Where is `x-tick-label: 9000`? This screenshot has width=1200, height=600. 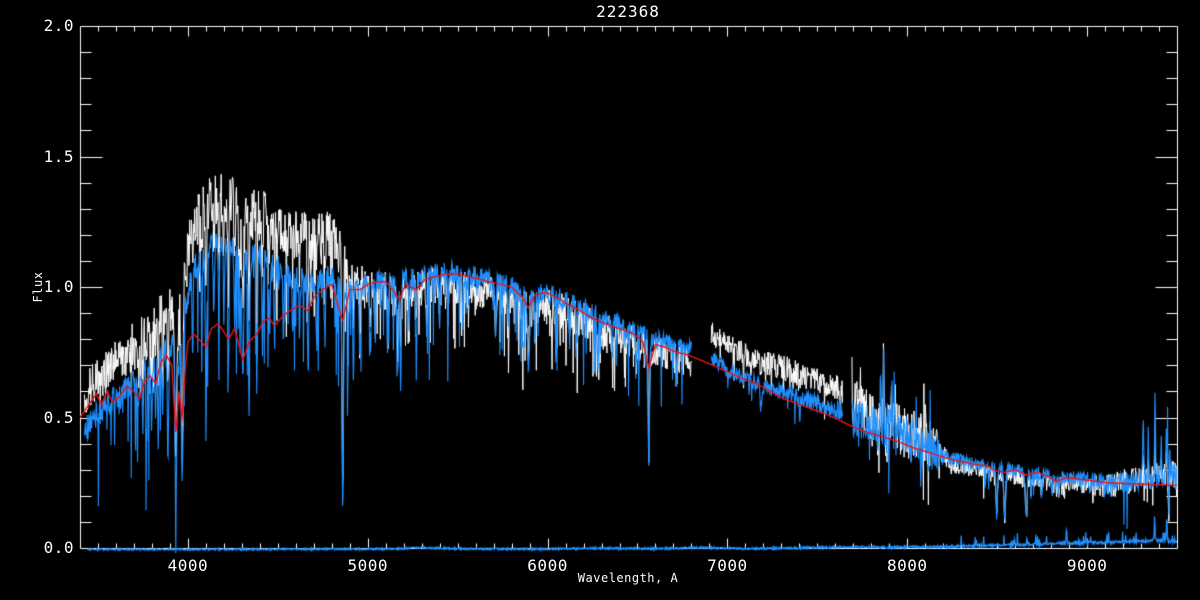
x-tick-label: 9000 is located at coordinates (1087, 565).